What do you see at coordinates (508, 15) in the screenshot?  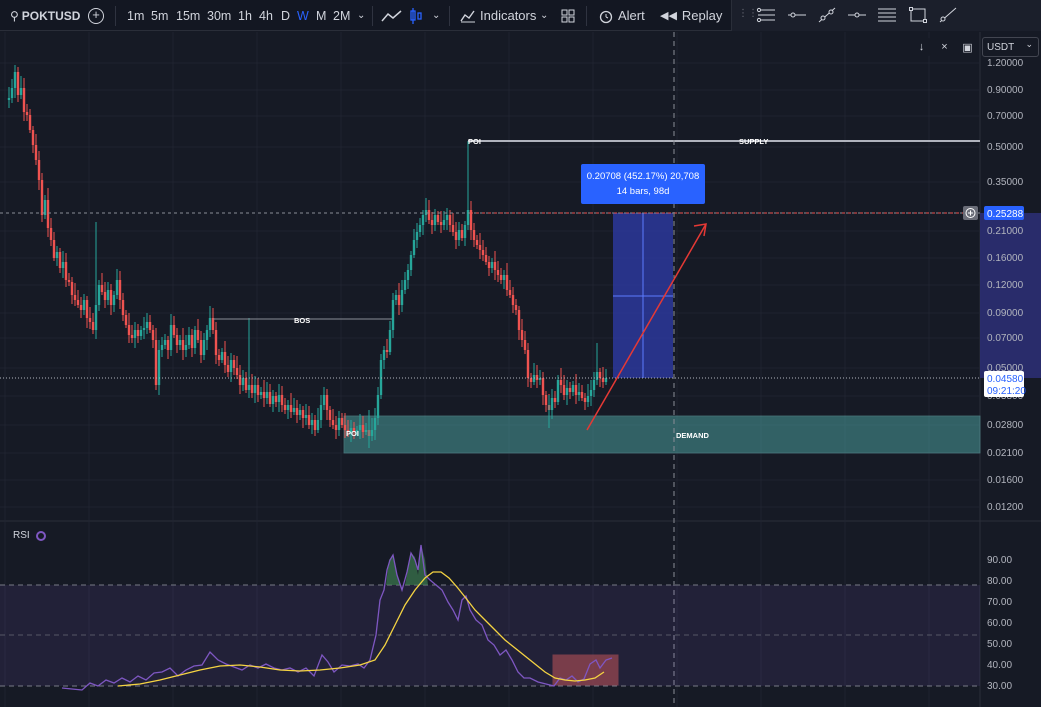 I see `indicators-label: Indicators` at bounding box center [508, 15].